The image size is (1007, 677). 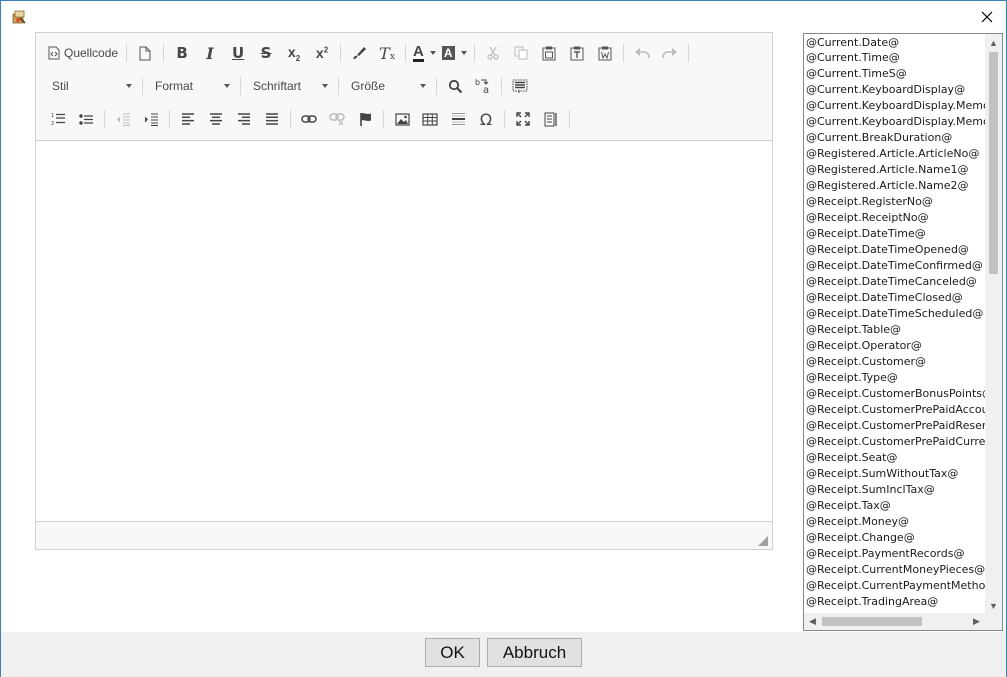 What do you see at coordinates (216, 119) in the screenshot?
I see `align-center-button` at bounding box center [216, 119].